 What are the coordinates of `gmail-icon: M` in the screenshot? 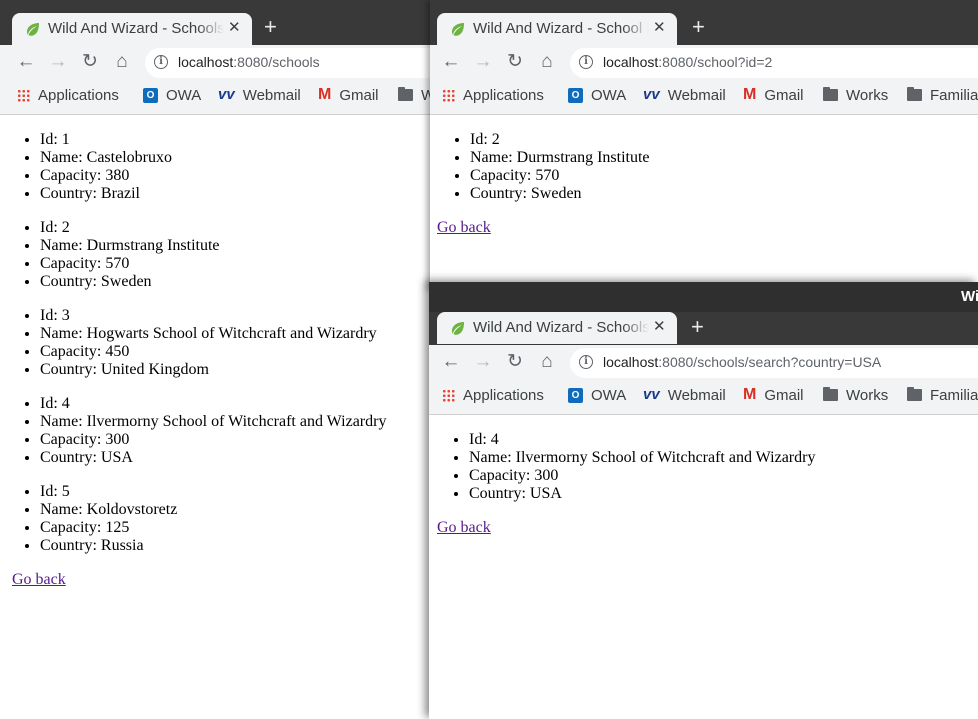 It's located at (750, 95).